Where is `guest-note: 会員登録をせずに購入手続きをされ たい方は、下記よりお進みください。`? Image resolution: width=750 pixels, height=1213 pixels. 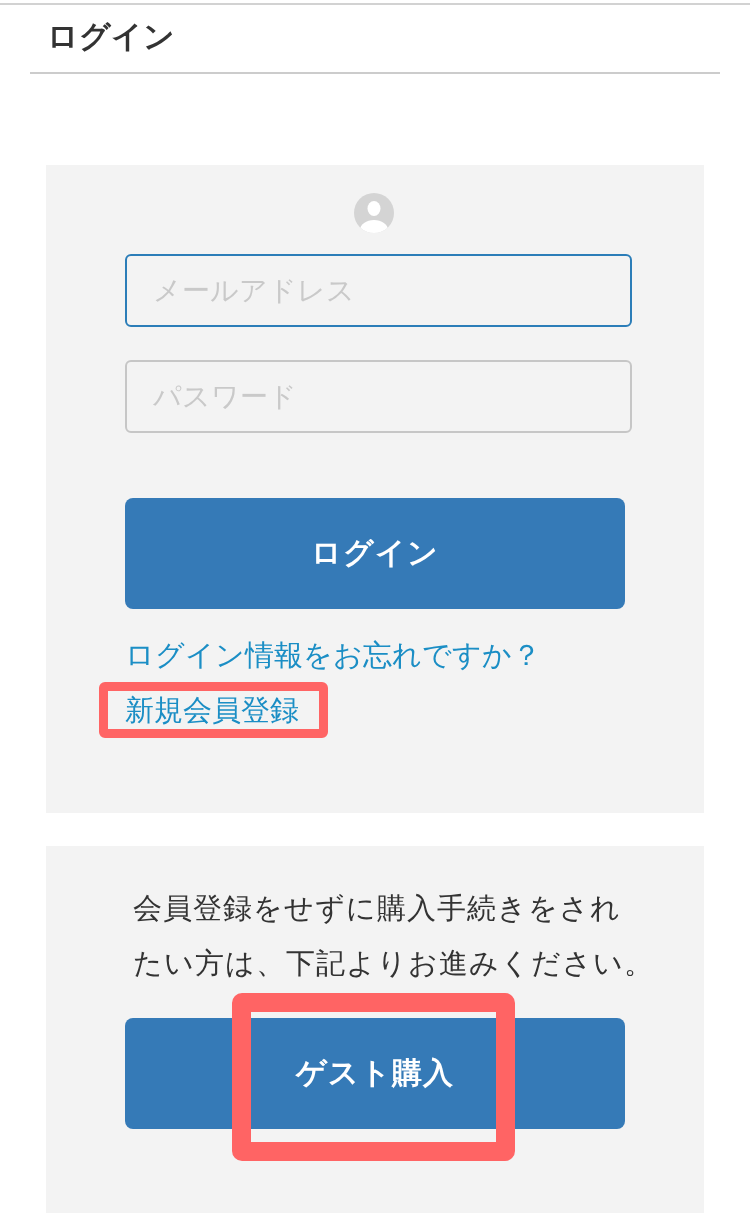
guest-note: 会員登録をせずに購入手続きをされ たい方は、下記よりお進みください。 is located at coordinates (394, 936).